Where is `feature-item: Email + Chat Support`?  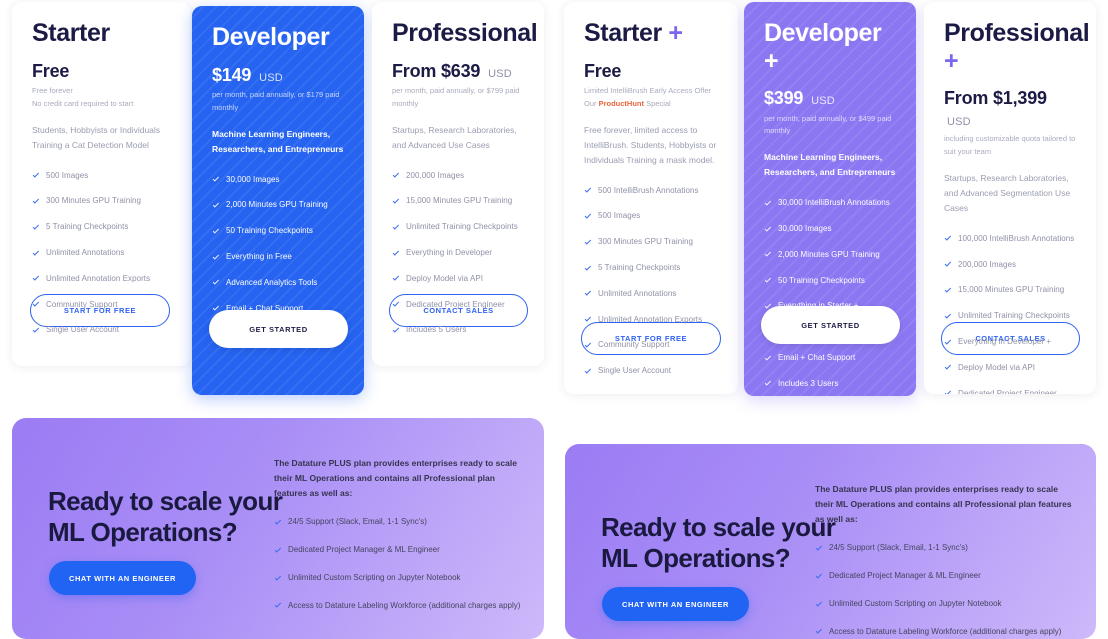 feature-item: Email + Chat Support is located at coordinates (830, 358).